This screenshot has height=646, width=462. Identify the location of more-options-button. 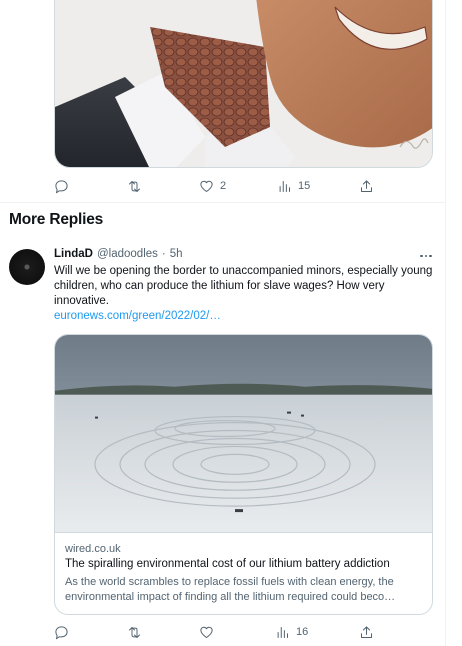
(426, 256).